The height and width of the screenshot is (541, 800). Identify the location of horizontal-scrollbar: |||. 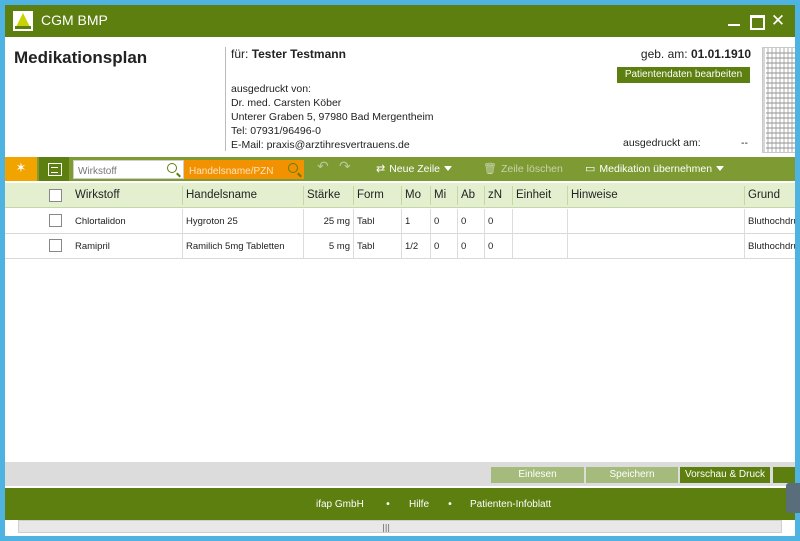
(400, 526).